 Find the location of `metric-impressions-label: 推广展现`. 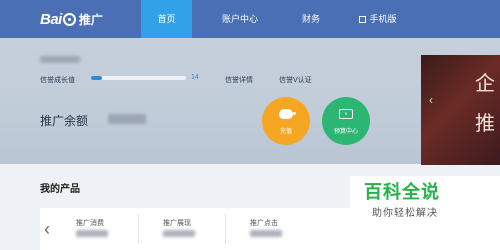

metric-impressions-label: 推广展现 is located at coordinates (177, 223).